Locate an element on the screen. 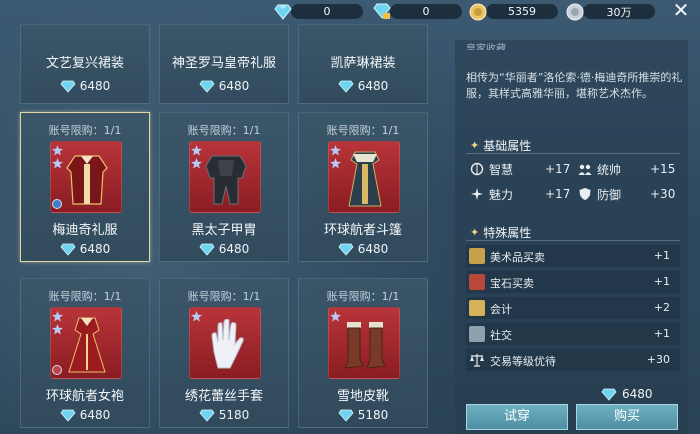 This screenshot has width=700, height=434. special-attributes-title: ✦ 特殊属性 is located at coordinates (501, 233).